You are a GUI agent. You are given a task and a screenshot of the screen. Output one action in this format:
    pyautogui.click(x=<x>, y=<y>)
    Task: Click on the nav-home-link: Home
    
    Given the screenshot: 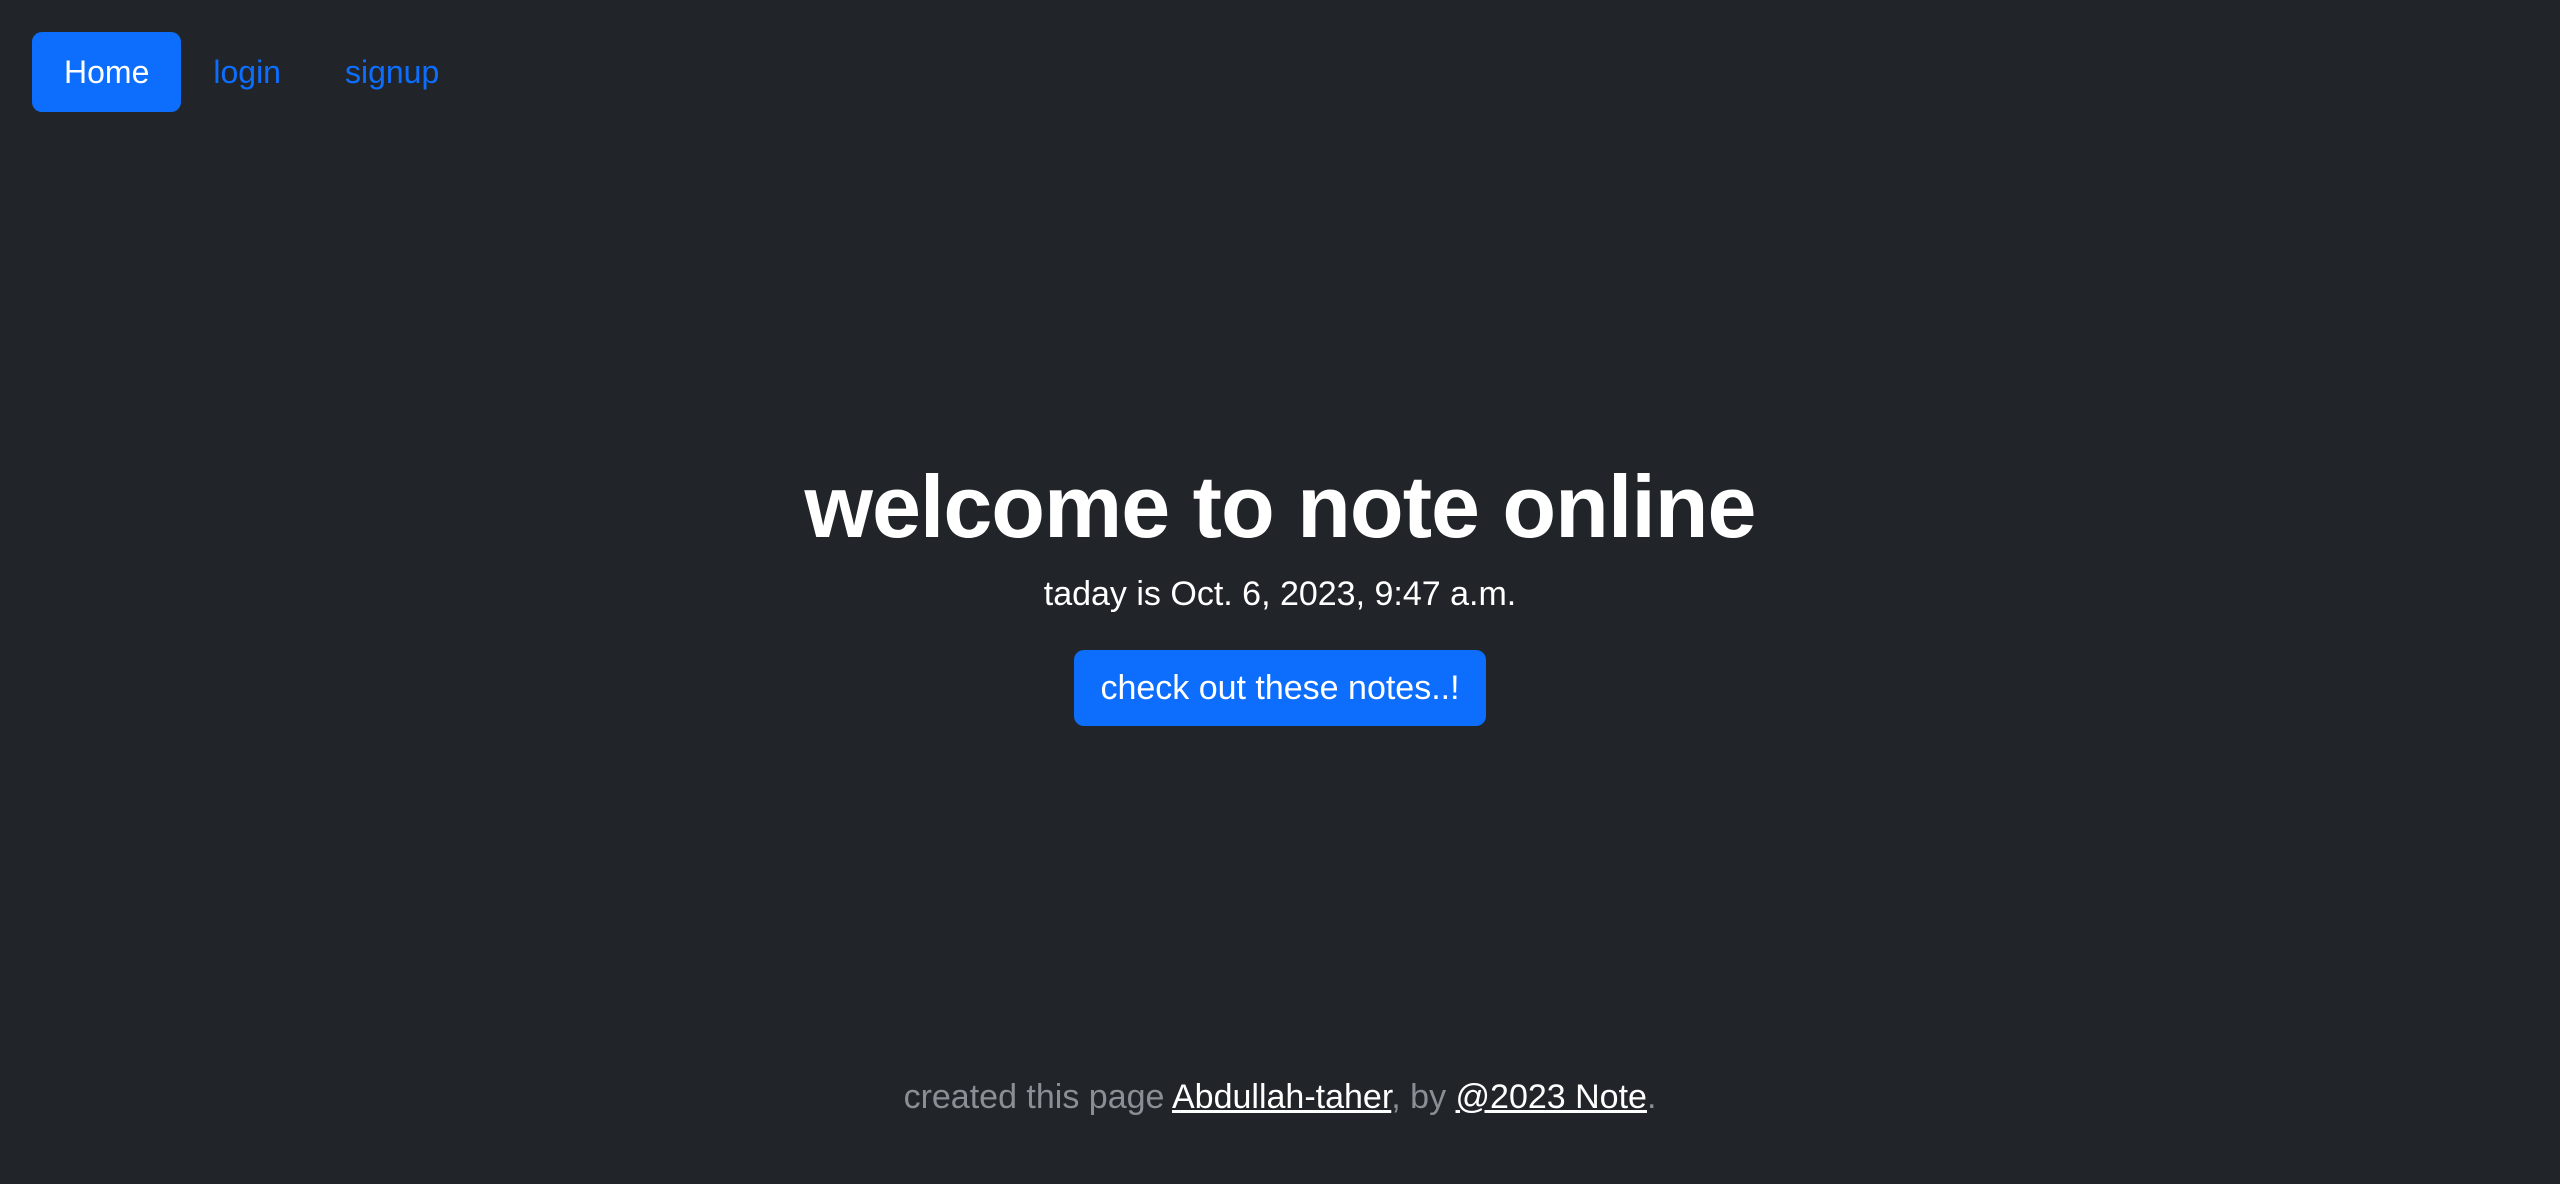 What is the action you would take?
    pyautogui.click(x=107, y=72)
    